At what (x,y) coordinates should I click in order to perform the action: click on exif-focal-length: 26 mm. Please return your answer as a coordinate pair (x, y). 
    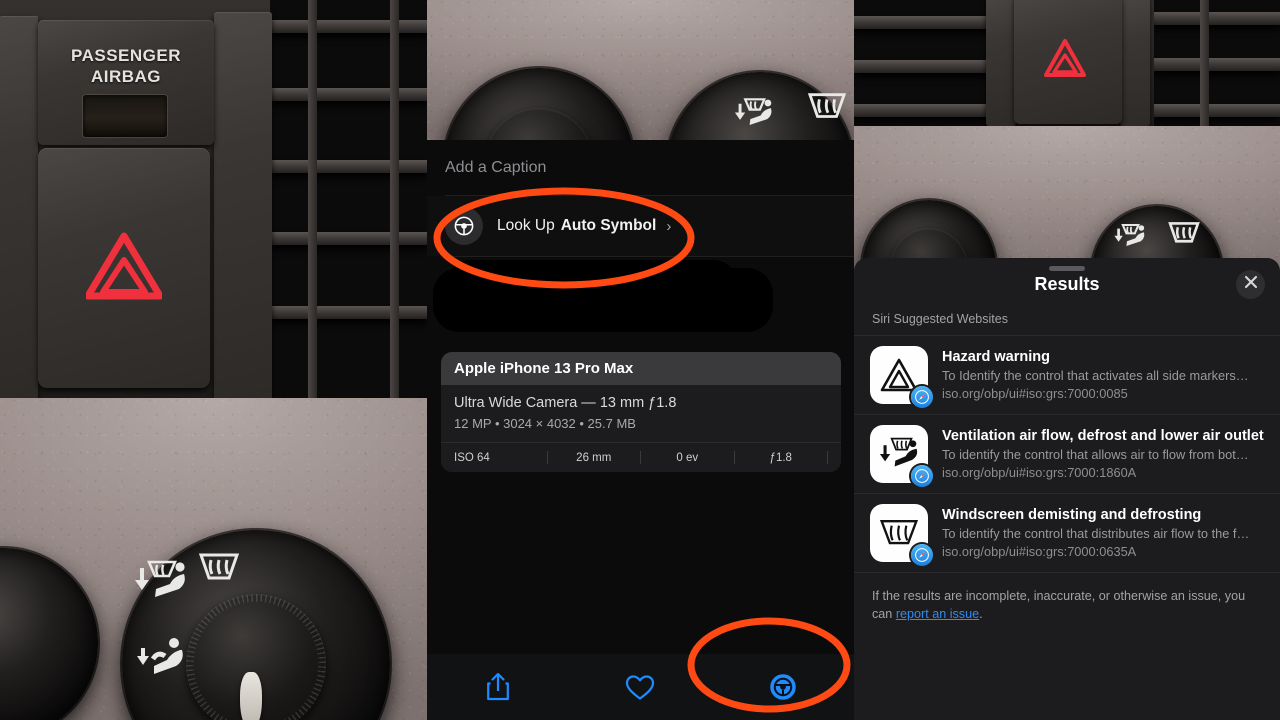
    Looking at the image, I should click on (594, 457).